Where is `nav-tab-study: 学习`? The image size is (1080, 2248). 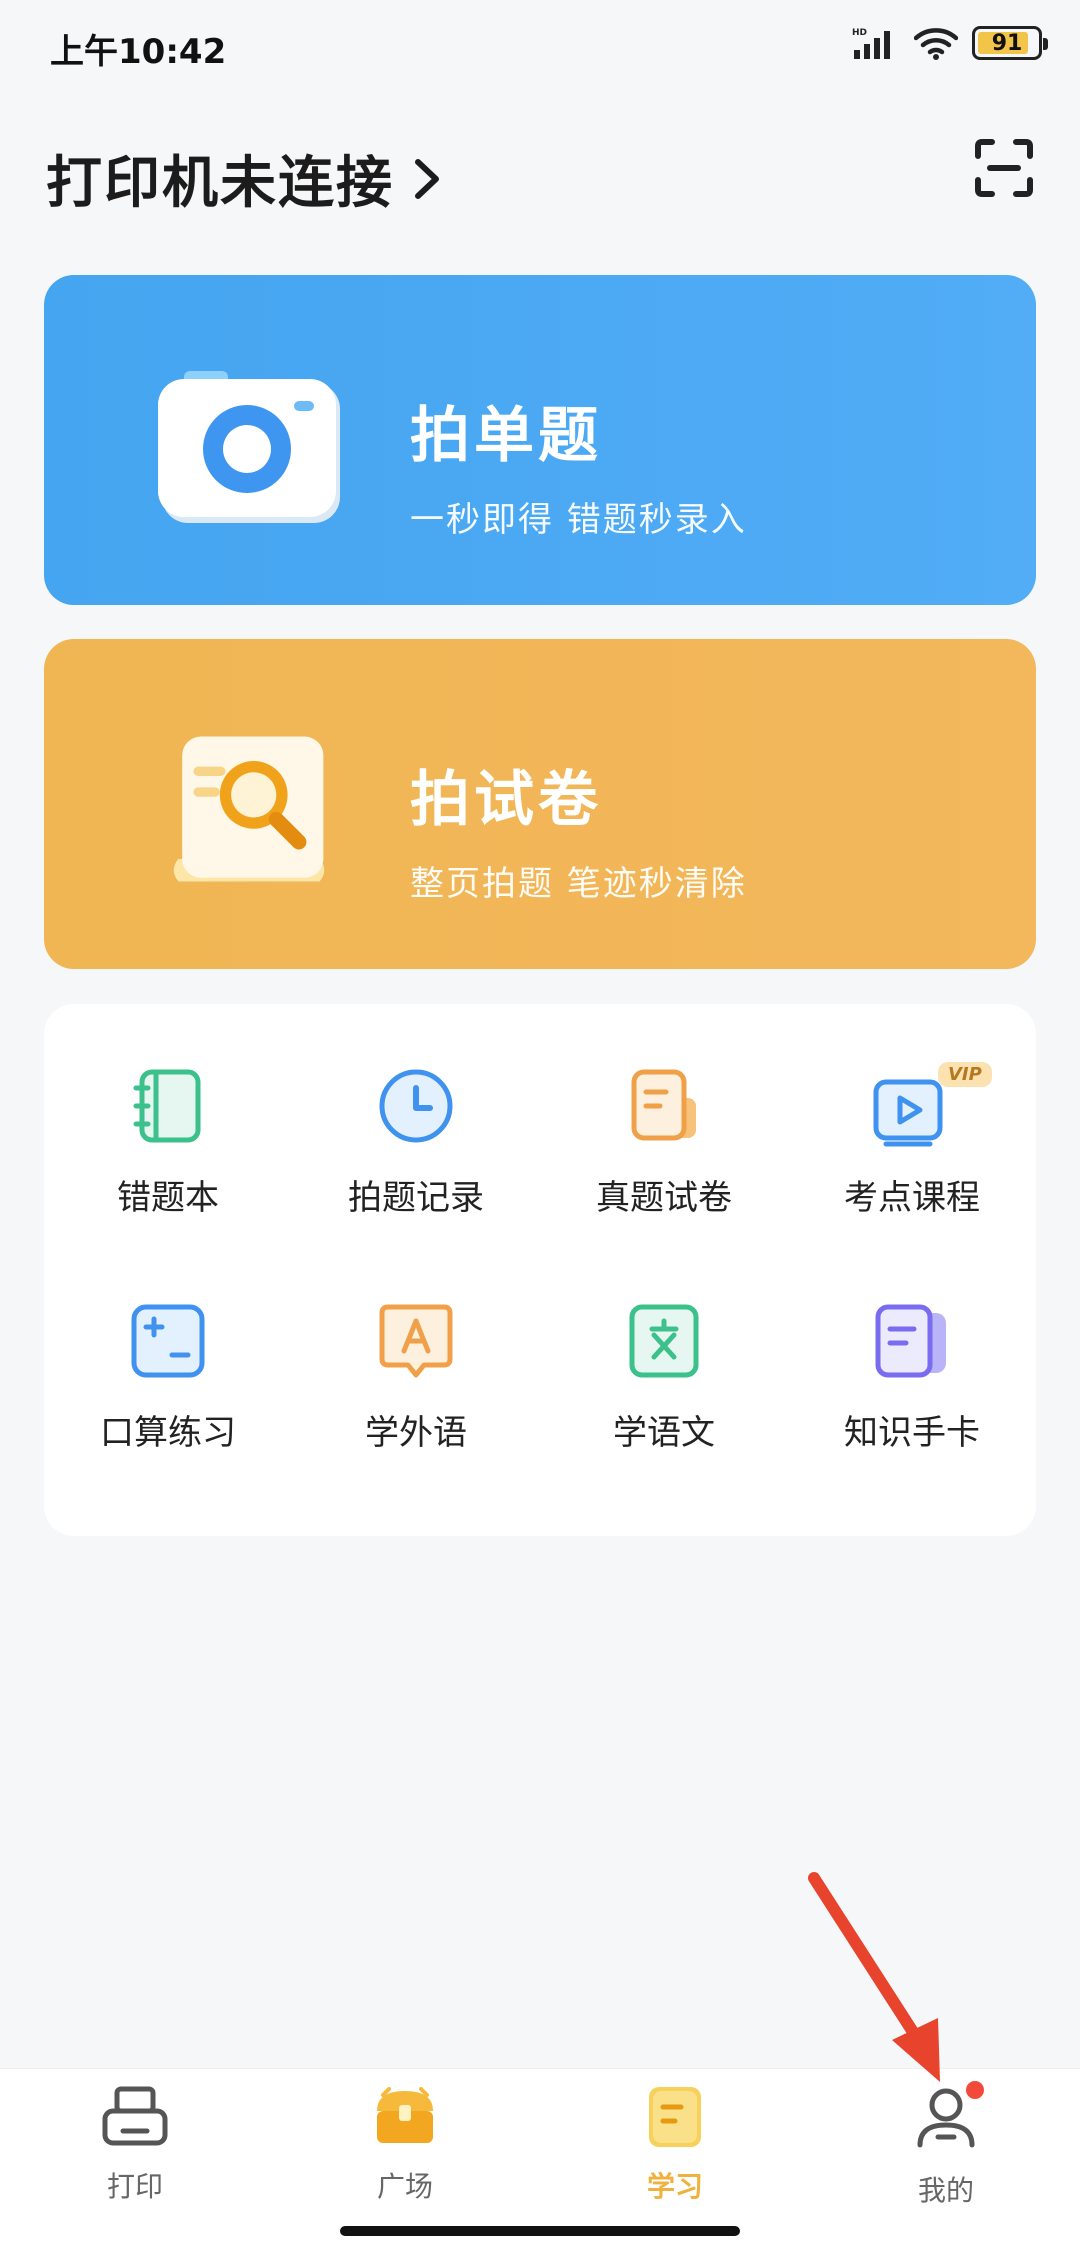 nav-tab-study: 学习 is located at coordinates (675, 2143).